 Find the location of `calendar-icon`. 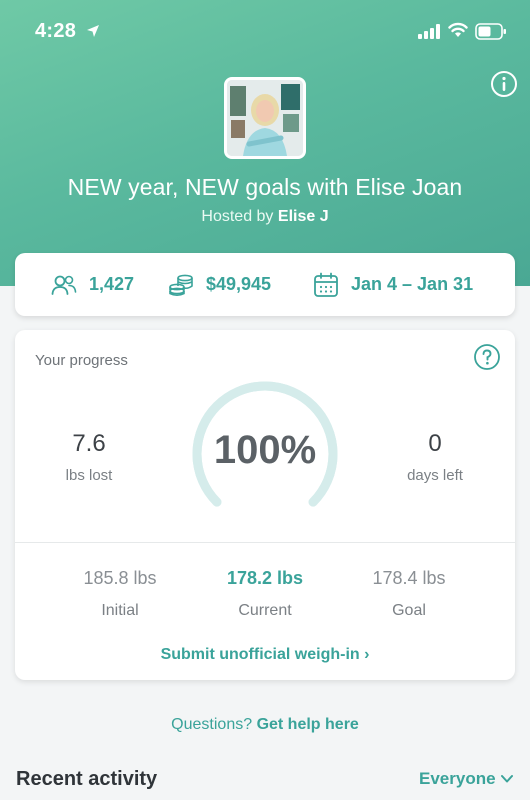

calendar-icon is located at coordinates (326, 284).